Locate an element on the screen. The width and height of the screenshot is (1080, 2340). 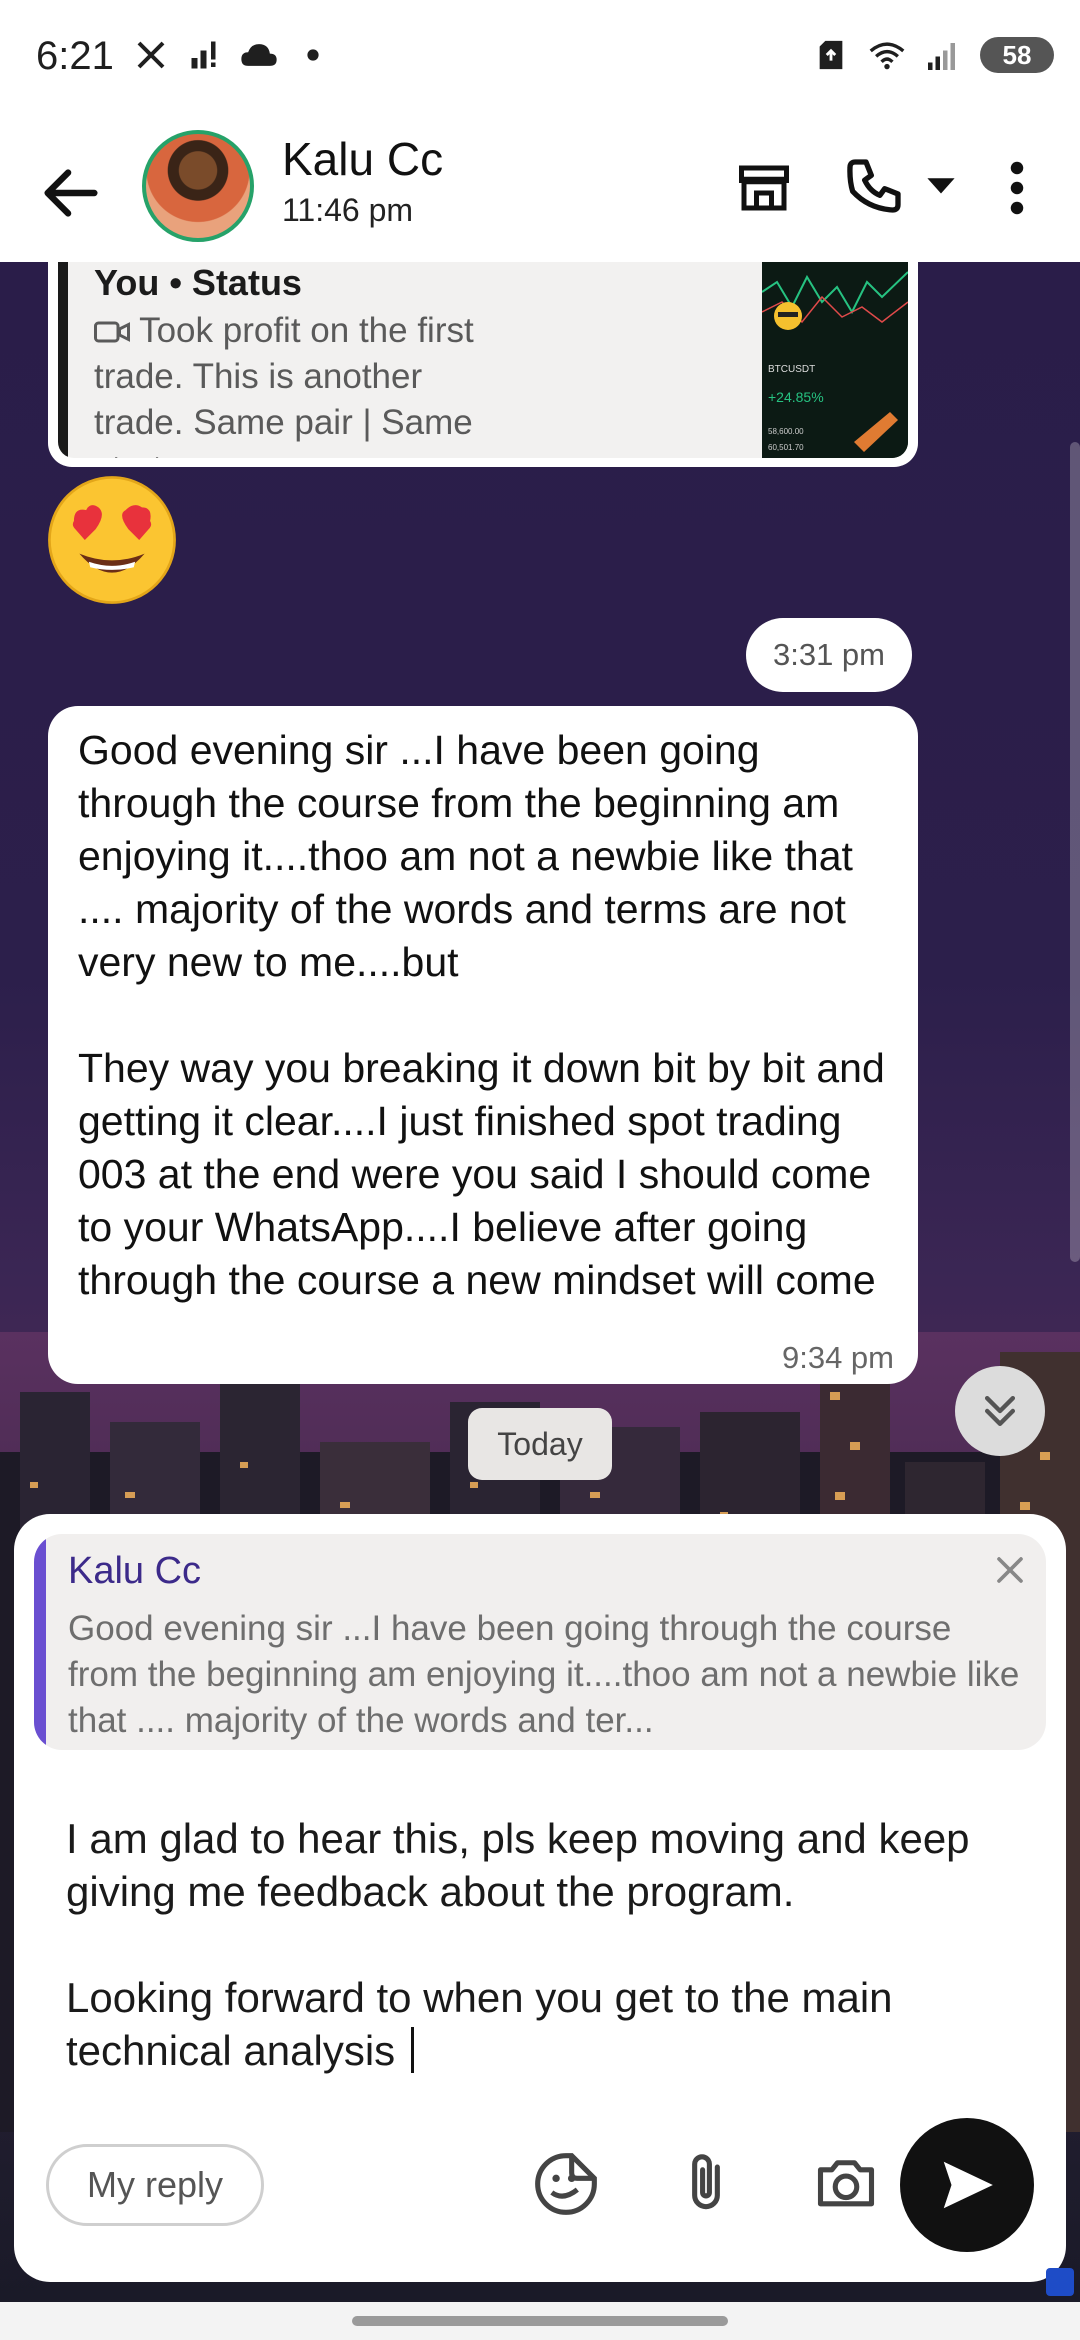
chat-header: Kalu Cc 11:46 pm is located at coordinates (540, 192).